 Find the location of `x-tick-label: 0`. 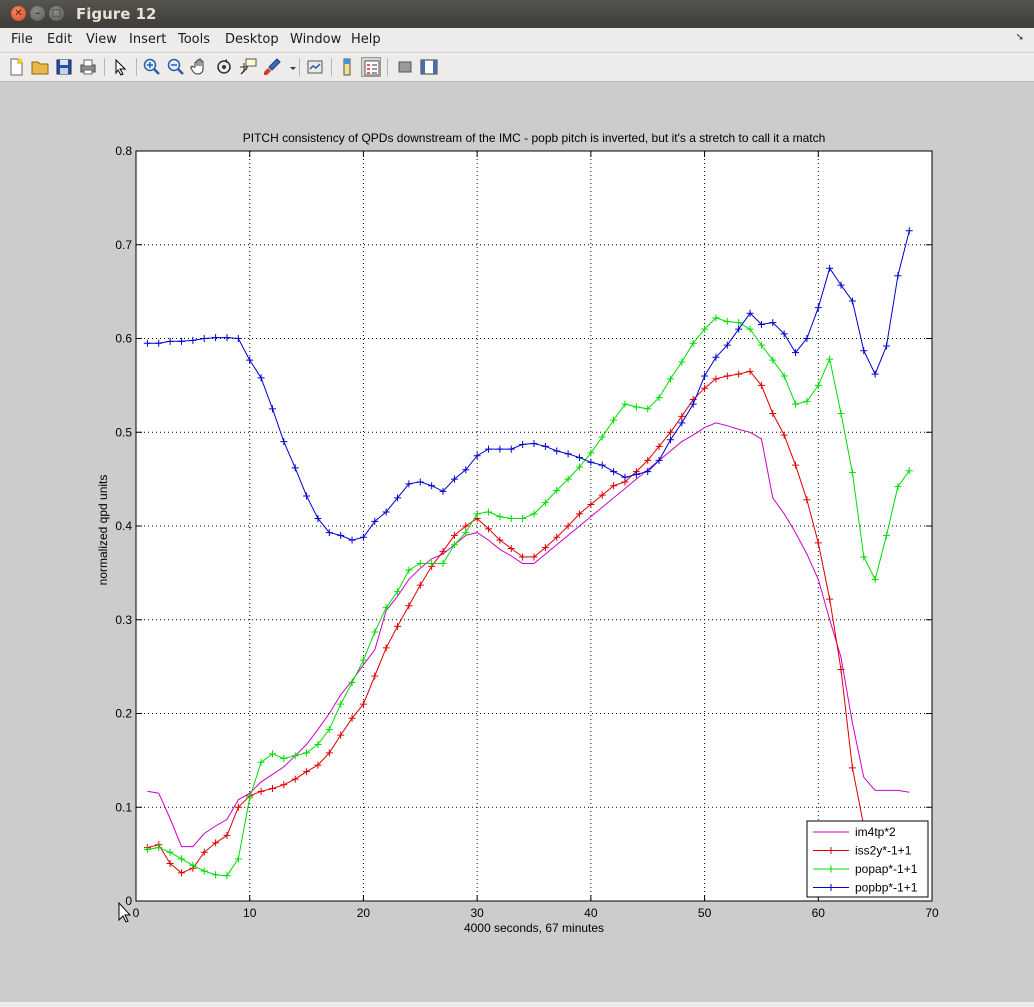

x-tick-label: 0 is located at coordinates (136, 913).